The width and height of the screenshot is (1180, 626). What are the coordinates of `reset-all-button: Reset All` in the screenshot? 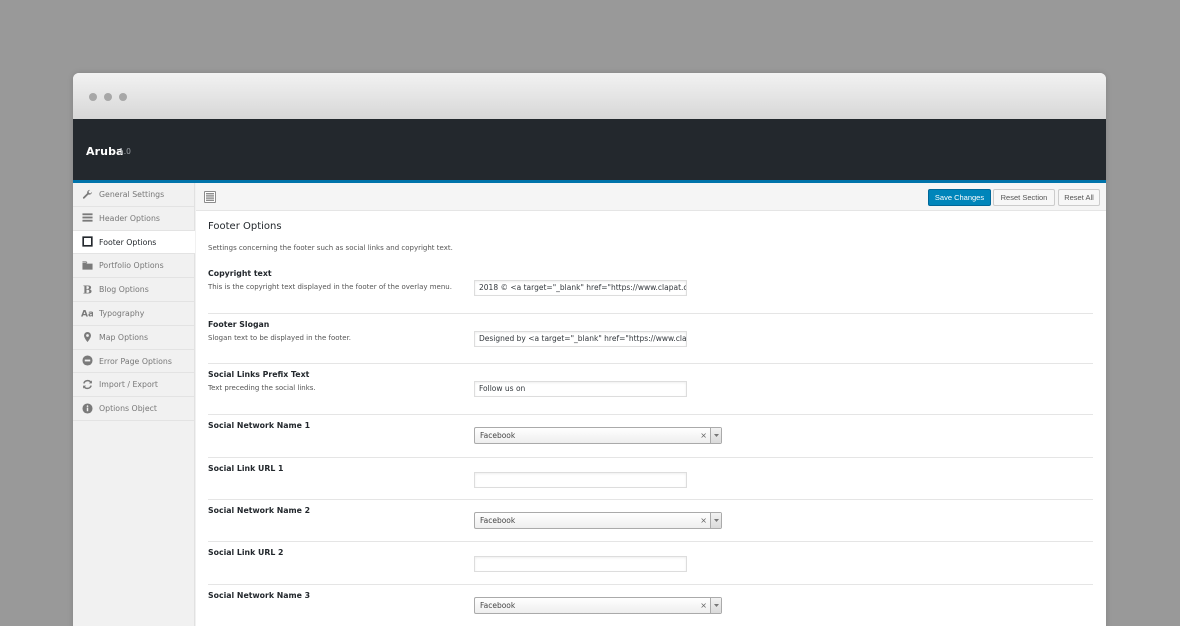 It's located at (1079, 197).